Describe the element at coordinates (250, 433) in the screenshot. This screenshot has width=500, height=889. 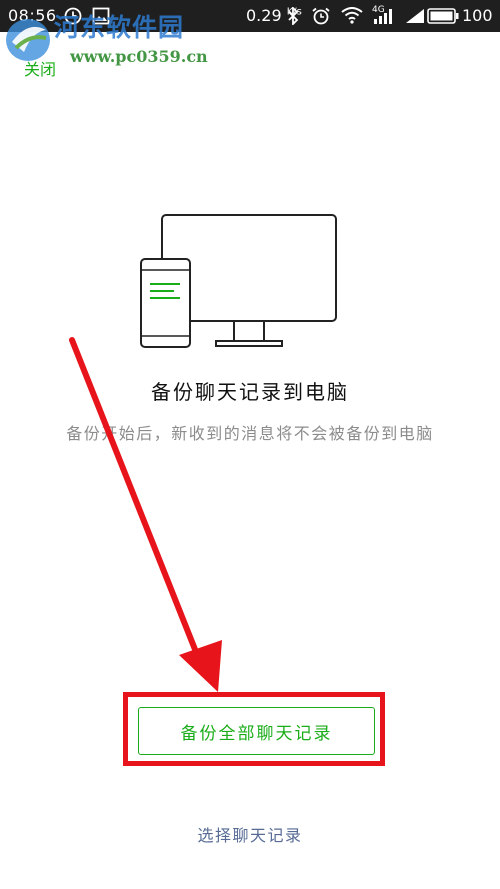
I see `page-subtitle: 备份开始后，新收到的消息将不会被备份到电脑` at that location.